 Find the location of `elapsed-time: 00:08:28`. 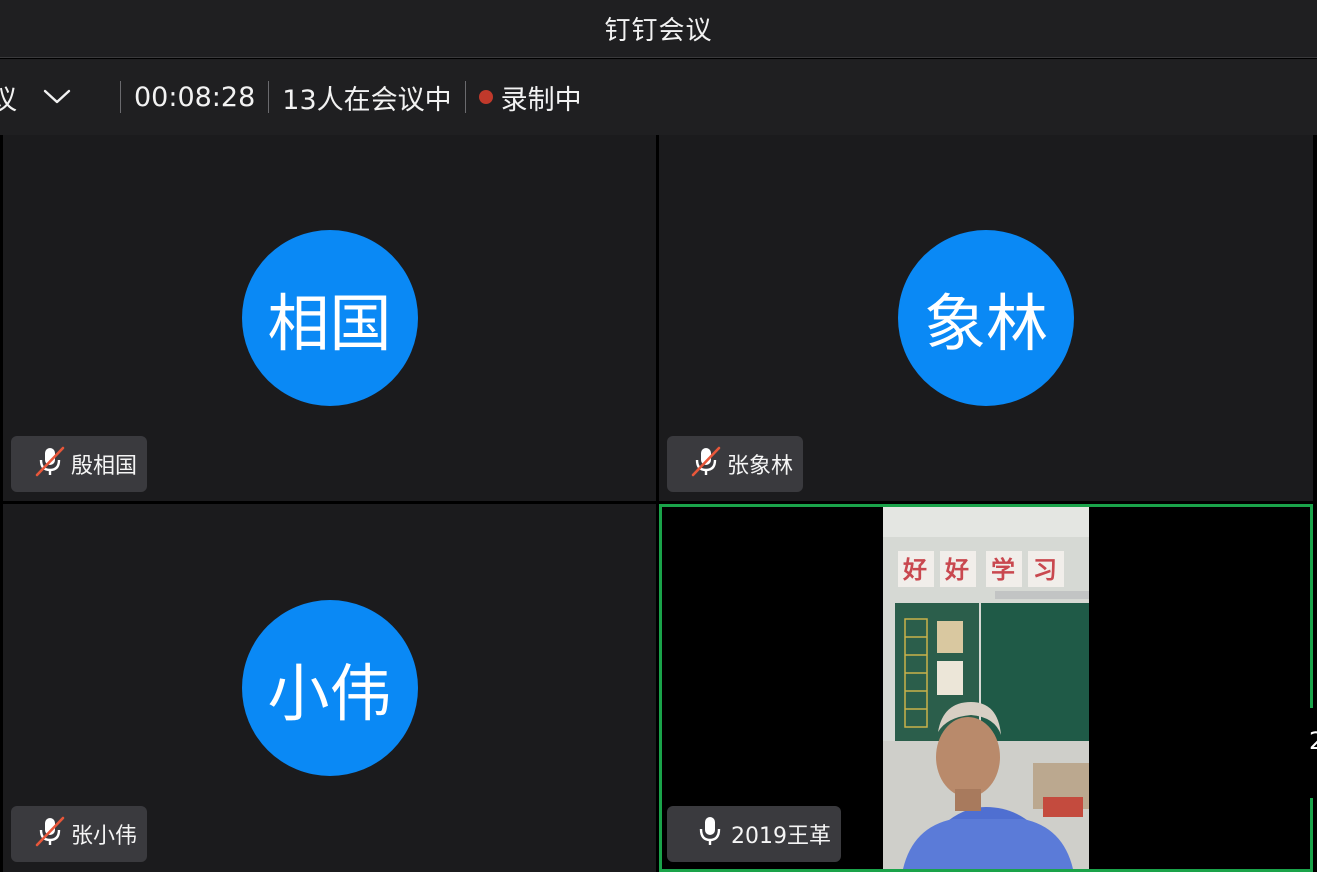

elapsed-time: 00:08:28 is located at coordinates (195, 97).